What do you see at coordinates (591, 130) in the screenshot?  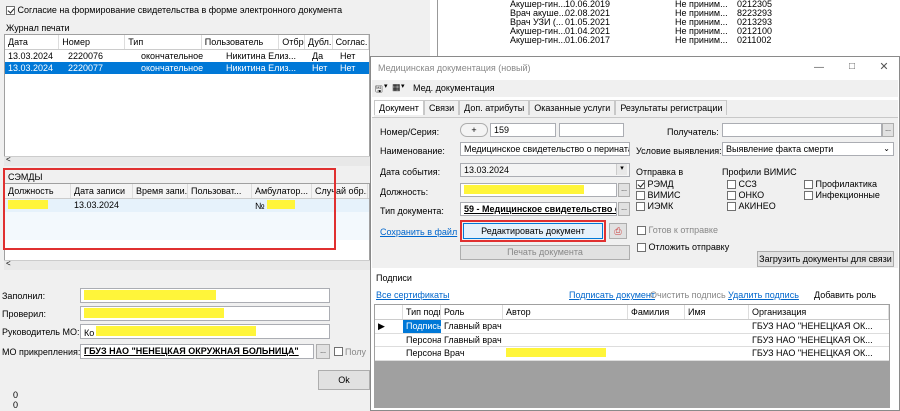 I see `series-field` at bounding box center [591, 130].